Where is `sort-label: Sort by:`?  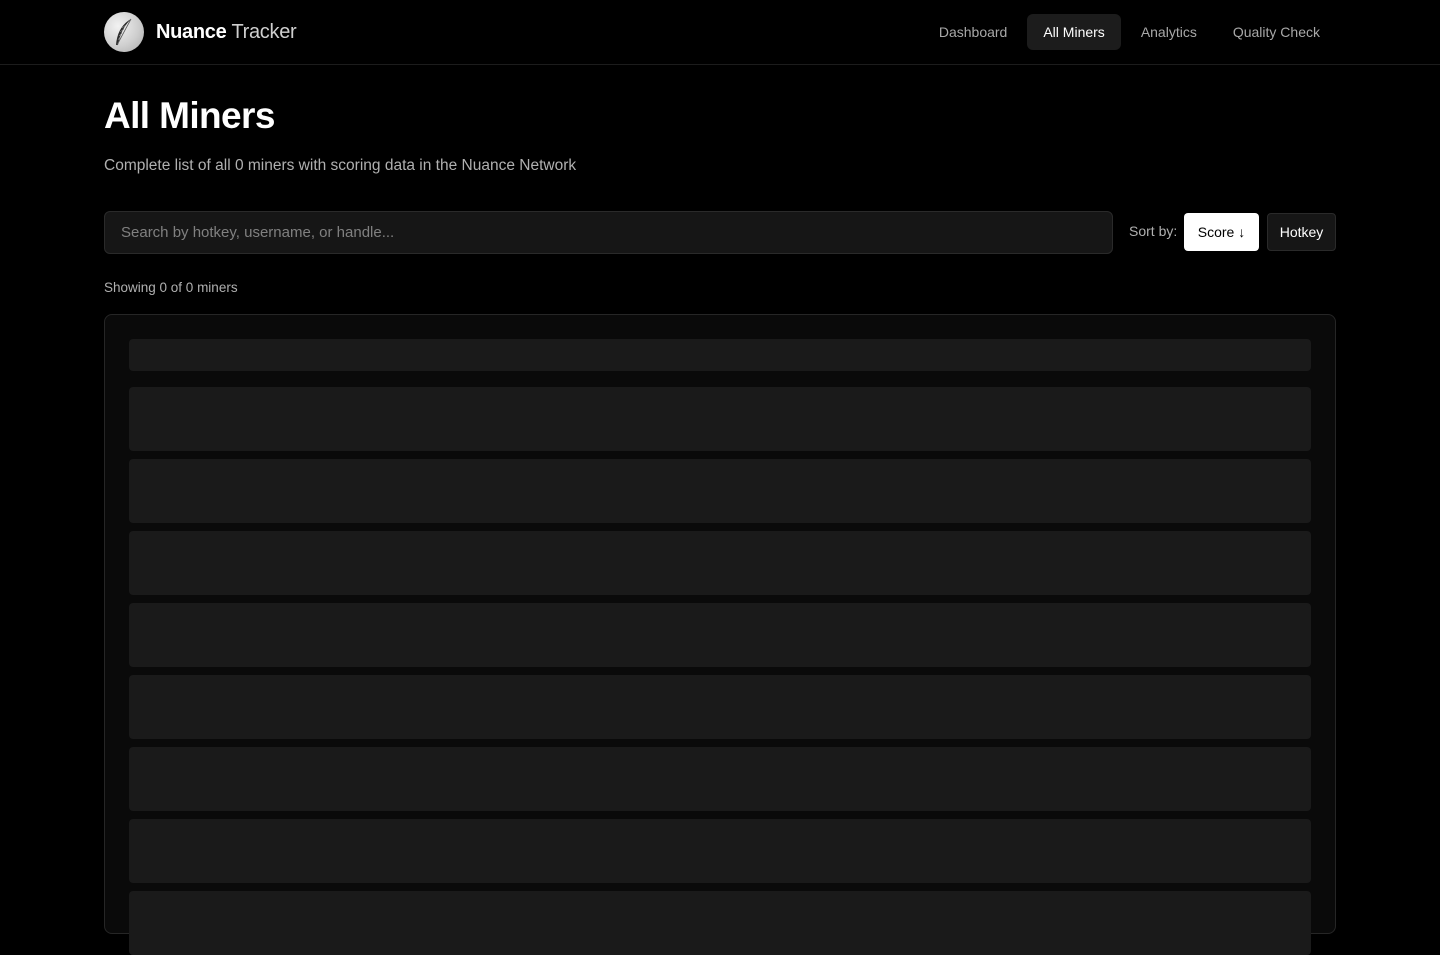
sort-label: Sort by: is located at coordinates (1153, 231).